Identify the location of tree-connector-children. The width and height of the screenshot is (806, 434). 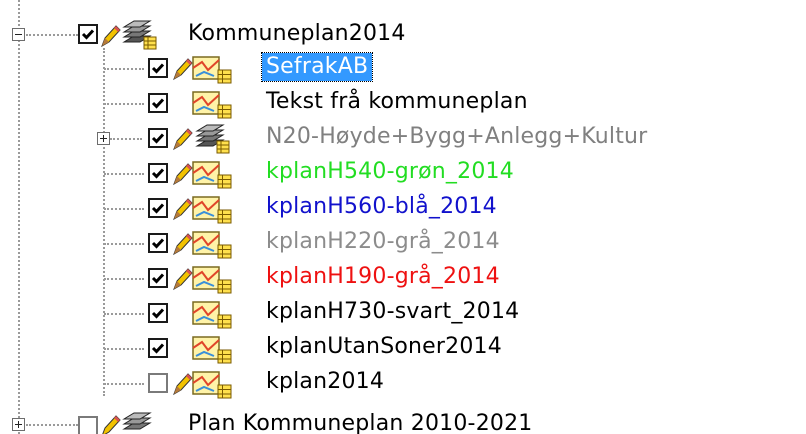
(104, 222).